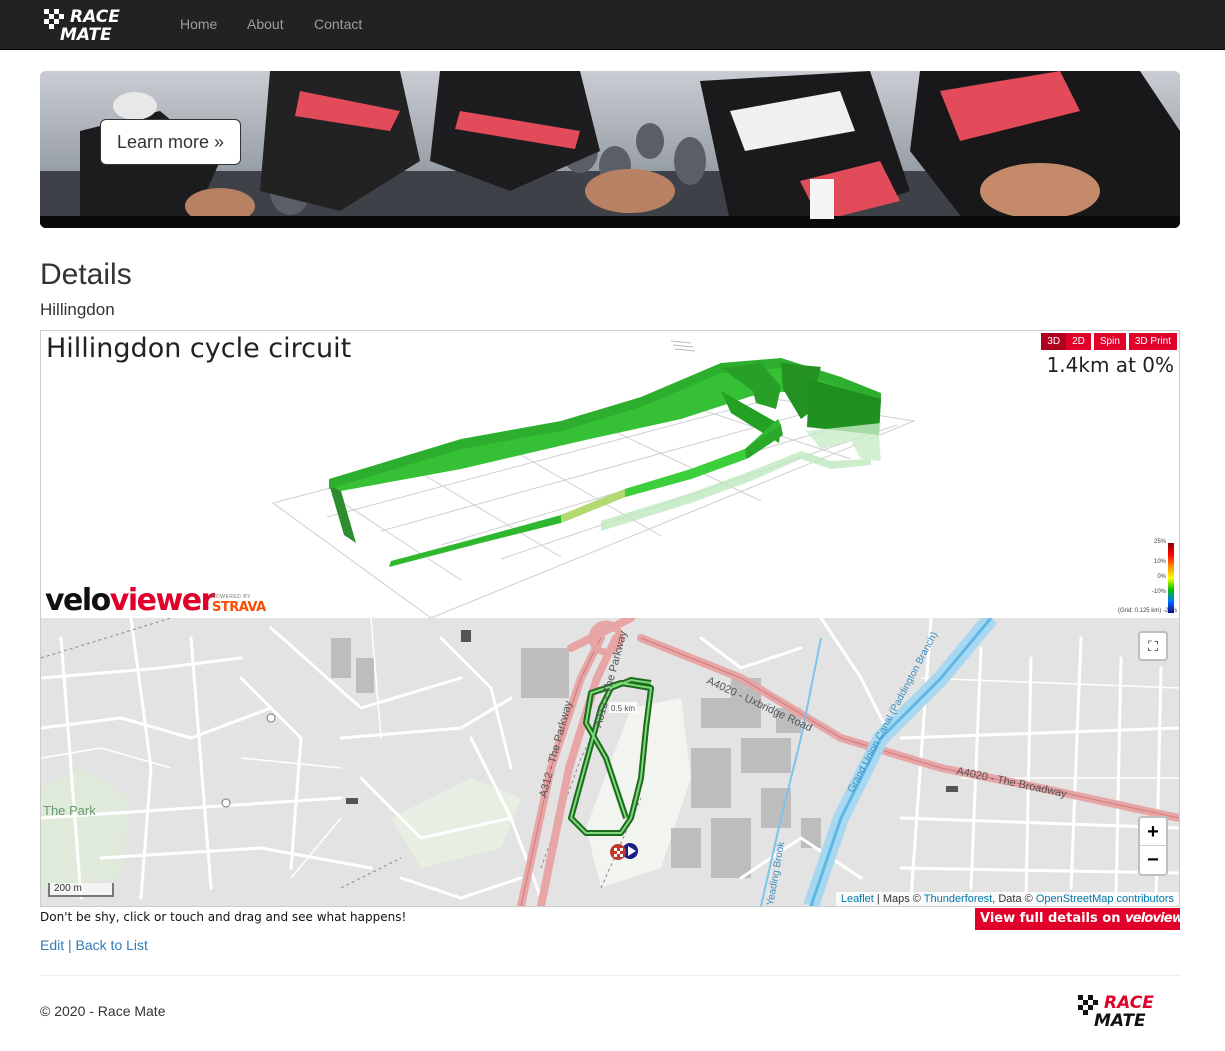  I want to click on grid-note: (Grid: 0.125 km) -25%, so click(1147, 611).